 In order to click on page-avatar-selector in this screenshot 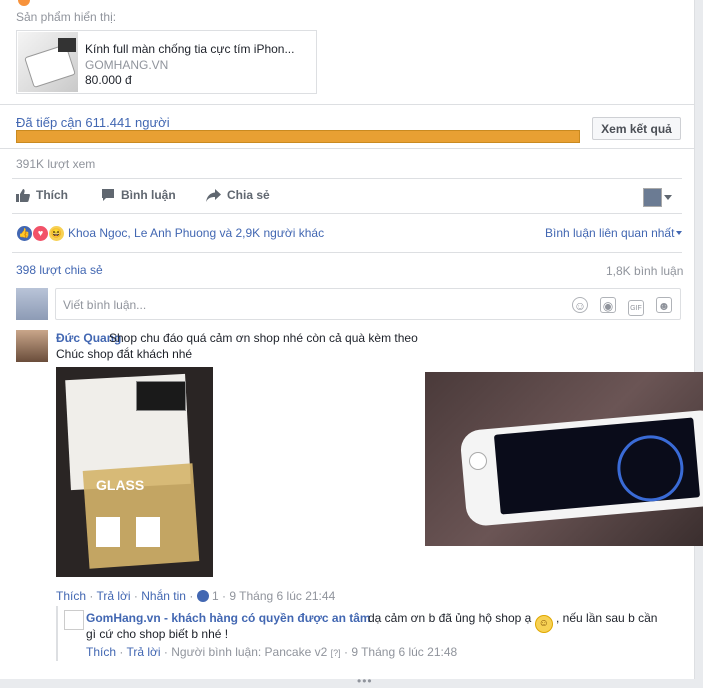, I will do `click(652, 197)`.